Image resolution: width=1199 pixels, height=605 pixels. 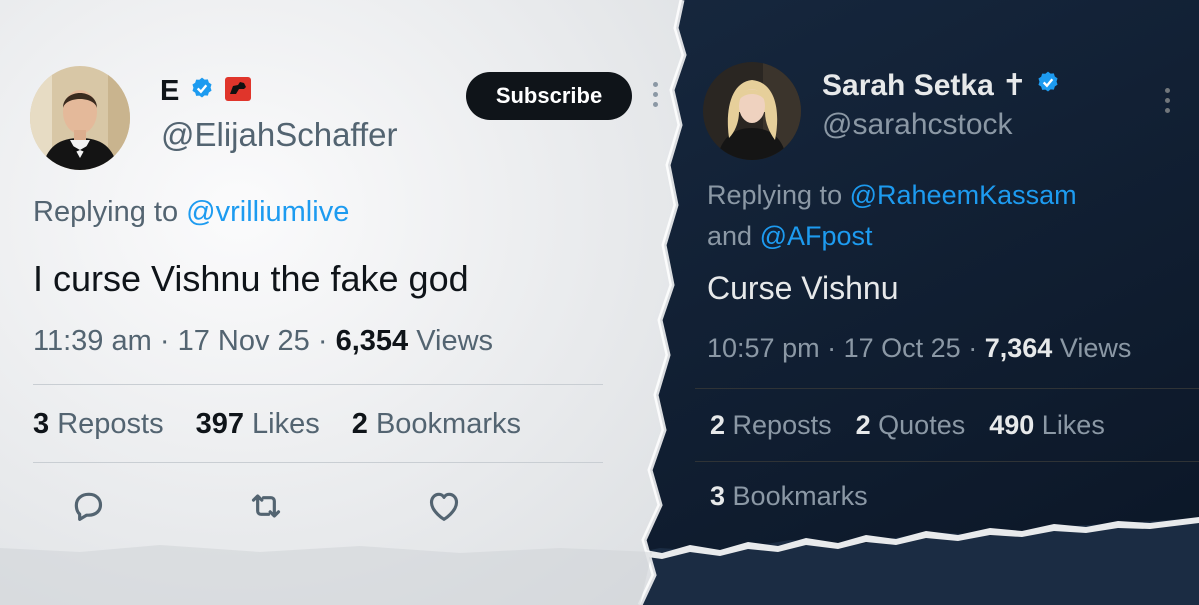 What do you see at coordinates (775, 195) in the screenshot?
I see `reply-prefix: Replying to` at bounding box center [775, 195].